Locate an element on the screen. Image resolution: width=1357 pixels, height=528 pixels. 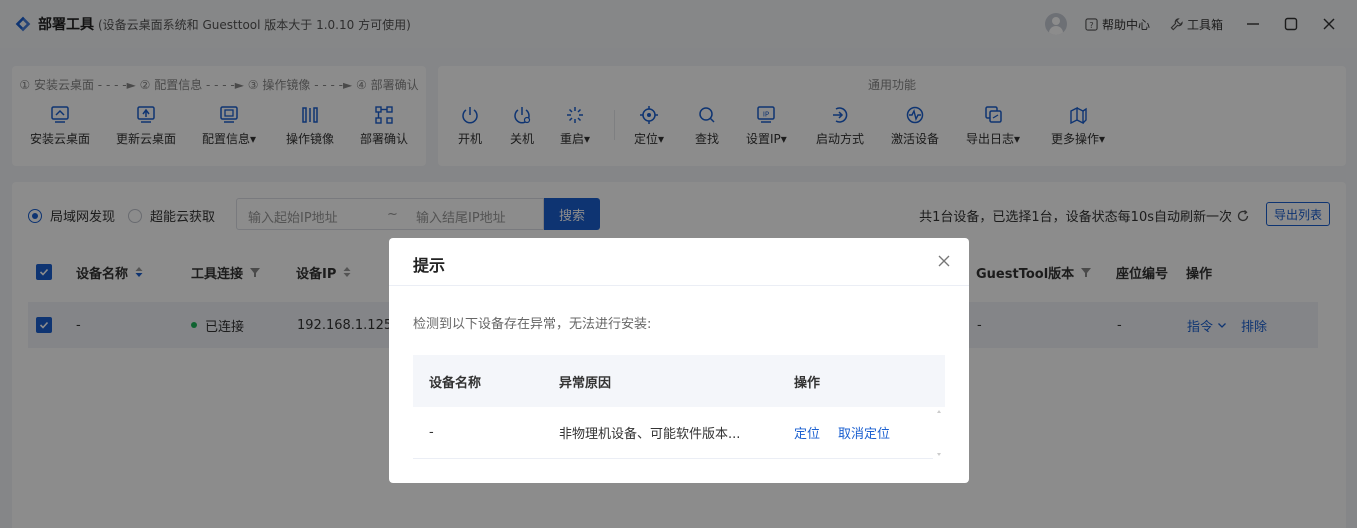
dialog-message: 检测到以下设备存在异常，无法进行安装: is located at coordinates (532, 324).